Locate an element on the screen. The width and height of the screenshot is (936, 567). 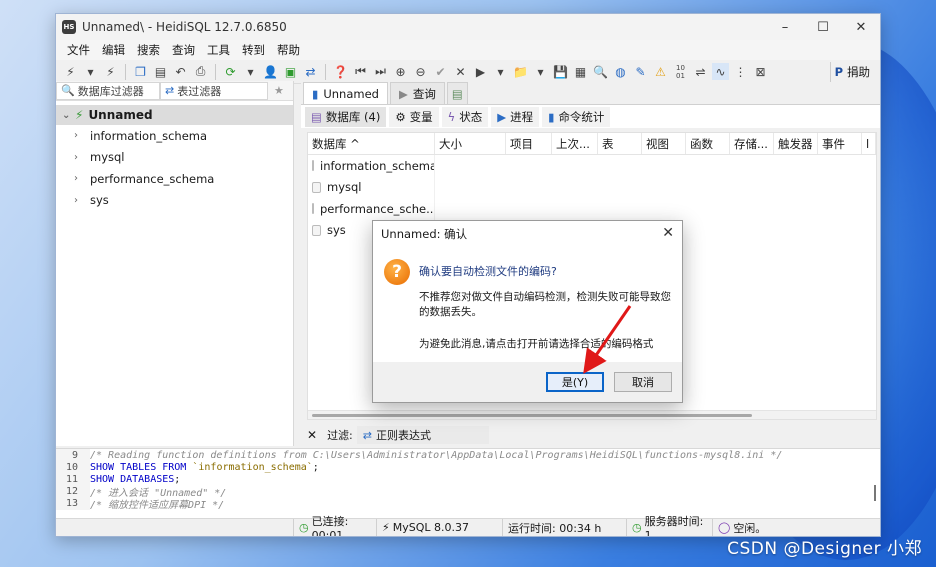
menu-goto: 转到 is located at coordinates (253, 50).